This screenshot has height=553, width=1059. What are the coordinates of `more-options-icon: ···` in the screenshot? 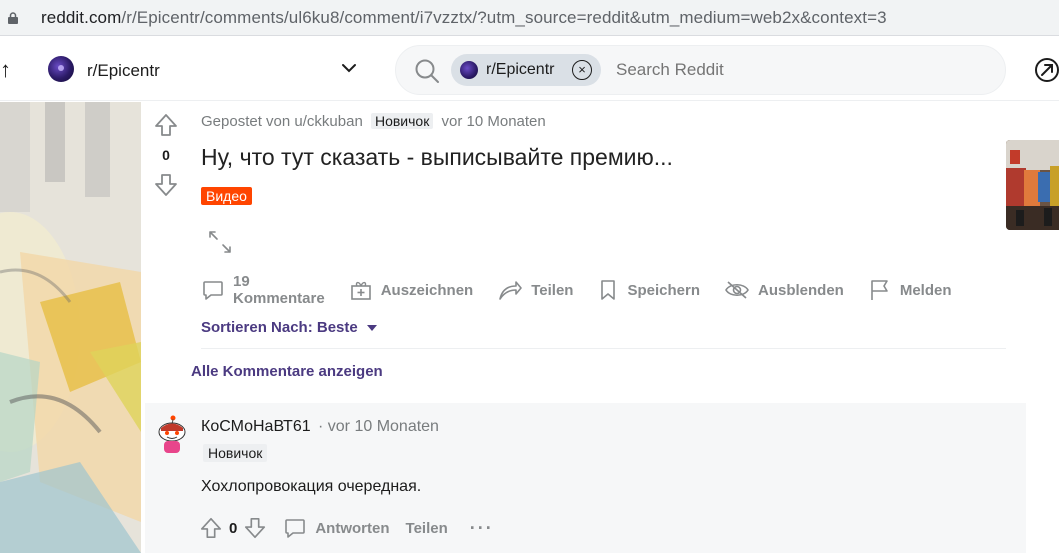 It's located at (482, 528).